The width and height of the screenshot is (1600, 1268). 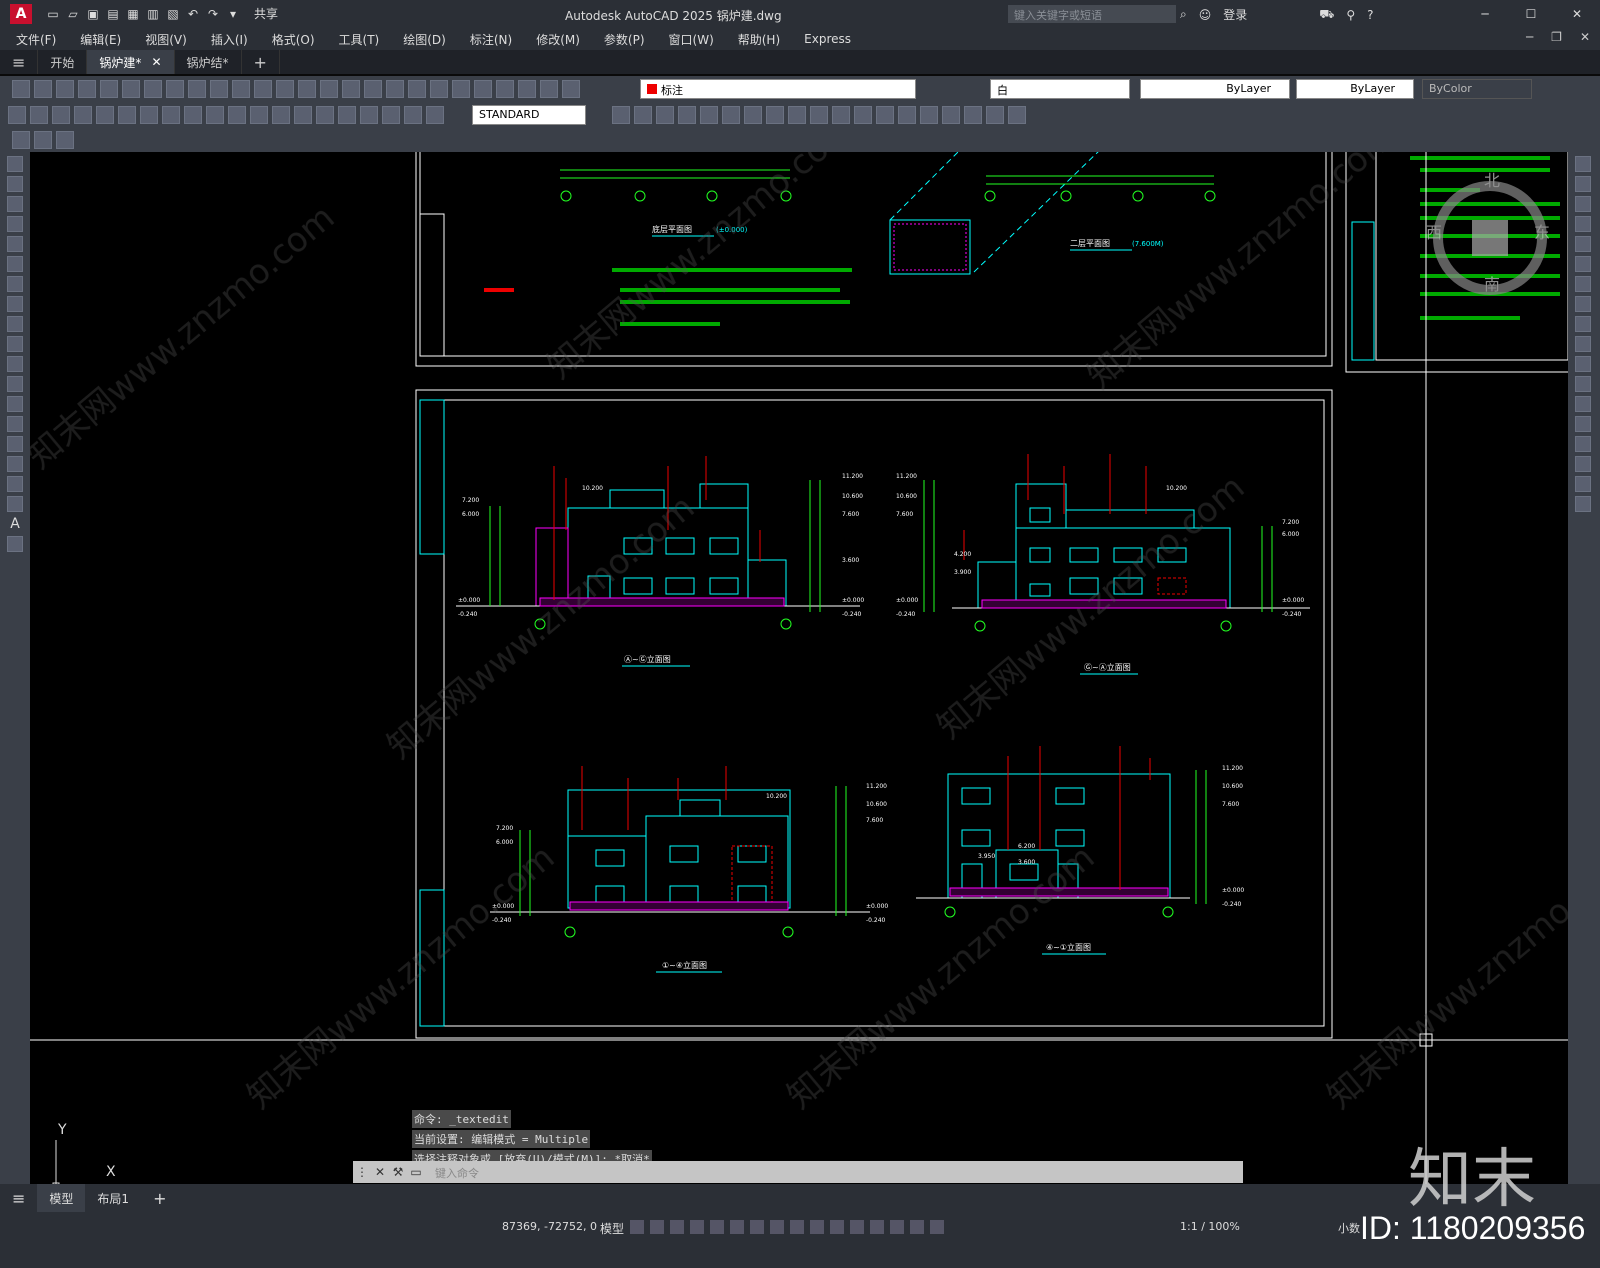 I want to click on move-r-icon, so click(x=1583, y=264).